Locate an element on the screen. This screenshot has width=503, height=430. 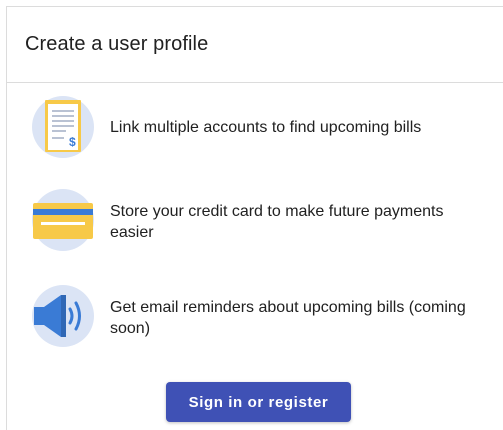
sign-in-register-button: Sign in or register is located at coordinates (258, 402).